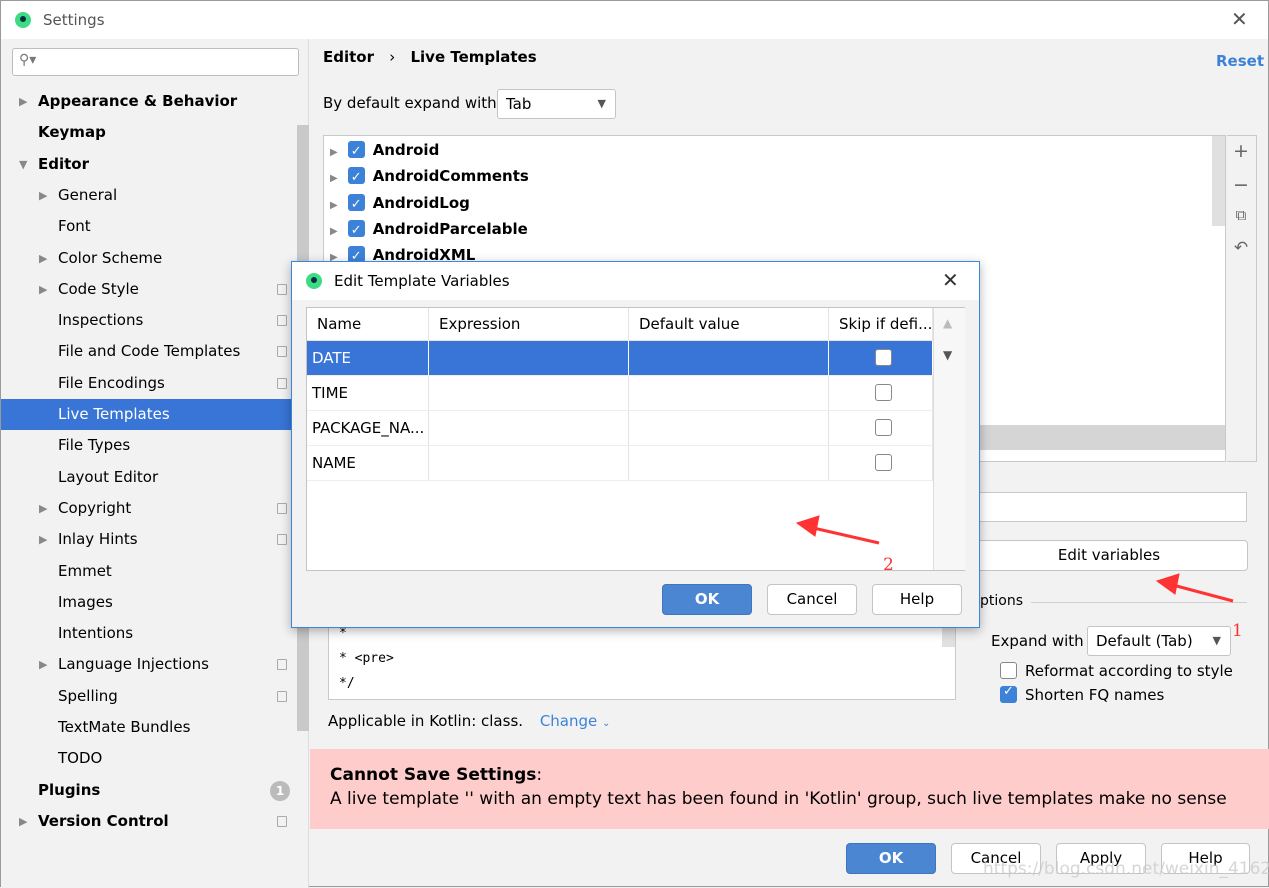 Image resolution: width=1269 pixels, height=888 pixels. Describe the element at coordinates (1201, 592) in the screenshot. I see `arrow-1-line` at that location.